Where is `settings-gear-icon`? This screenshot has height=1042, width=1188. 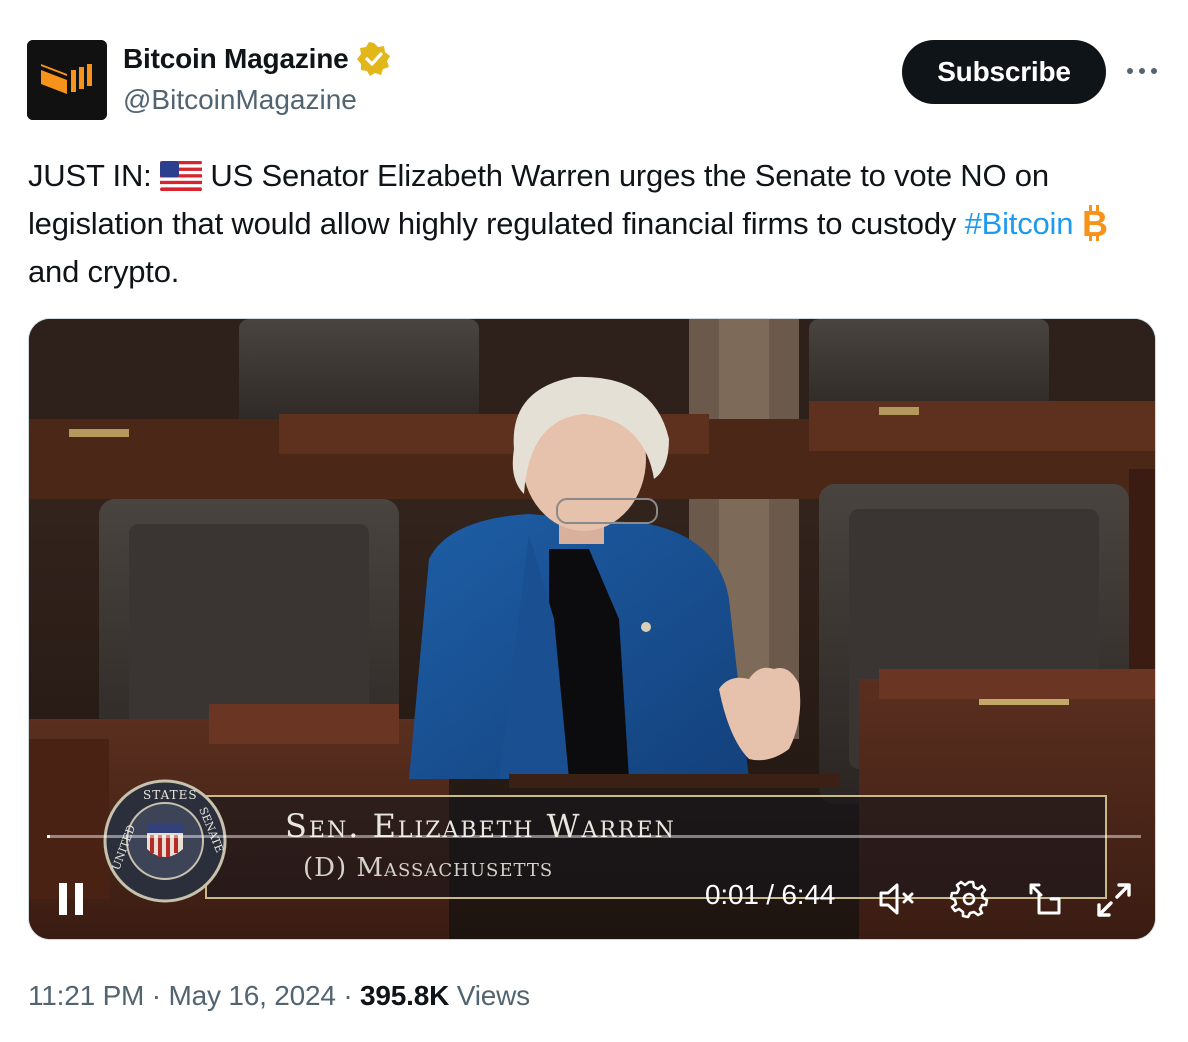 settings-gear-icon is located at coordinates (969, 899).